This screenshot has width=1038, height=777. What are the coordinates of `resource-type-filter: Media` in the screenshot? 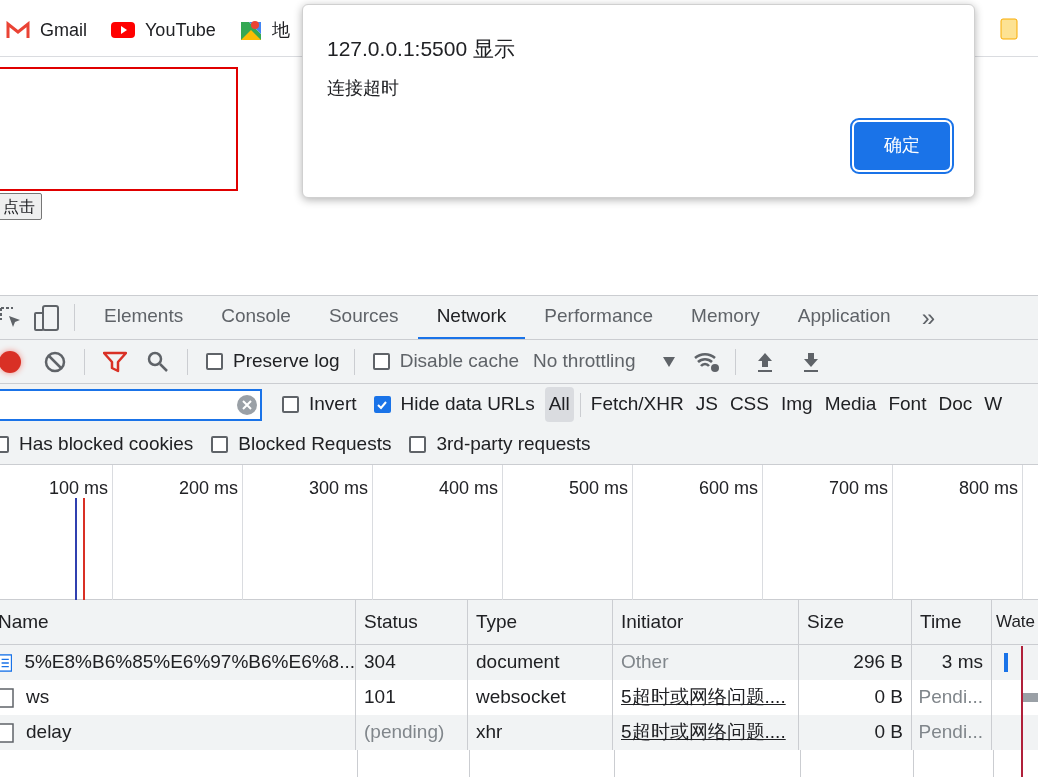 It's located at (850, 404).